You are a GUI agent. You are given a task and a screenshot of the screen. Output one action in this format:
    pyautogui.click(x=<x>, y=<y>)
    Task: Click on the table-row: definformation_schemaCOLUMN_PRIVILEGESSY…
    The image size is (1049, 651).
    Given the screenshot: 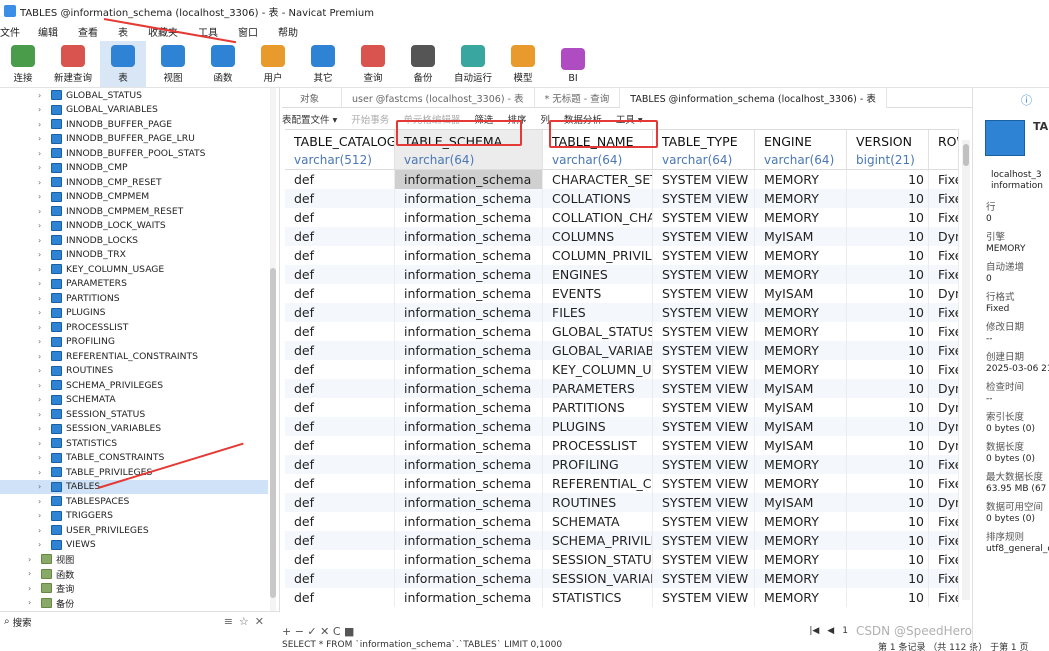 What is the action you would take?
    pyautogui.click(x=622, y=255)
    